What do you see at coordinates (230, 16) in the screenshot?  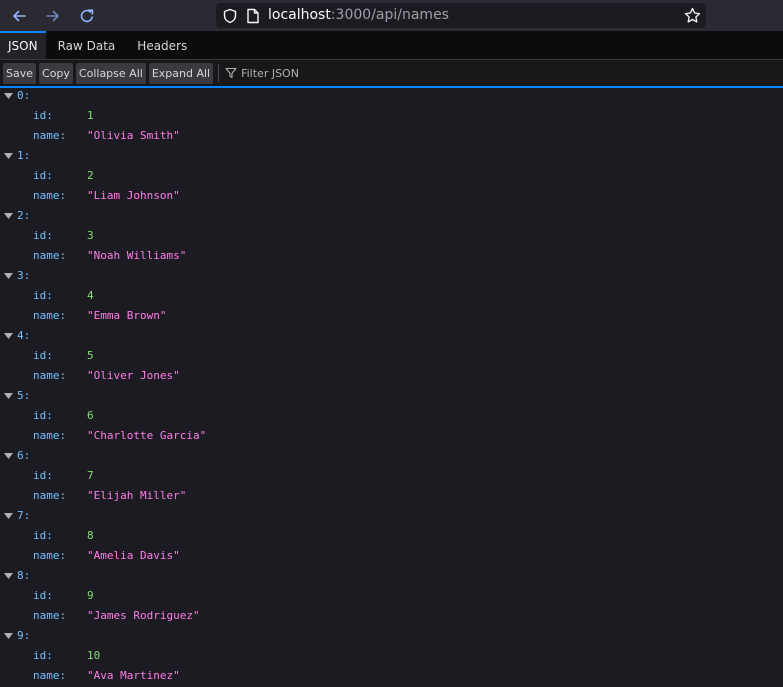 I see `shield-icon` at bounding box center [230, 16].